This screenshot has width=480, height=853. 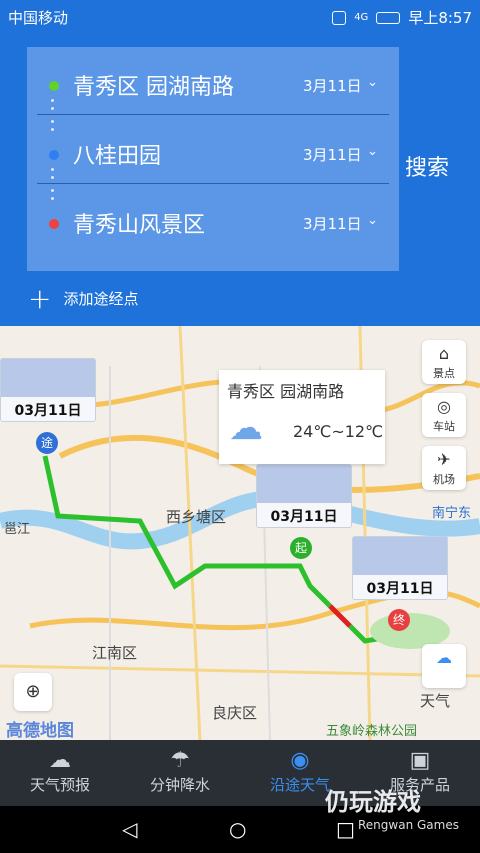 I want to click on station-button: ◎ 车站, so click(x=444, y=415).